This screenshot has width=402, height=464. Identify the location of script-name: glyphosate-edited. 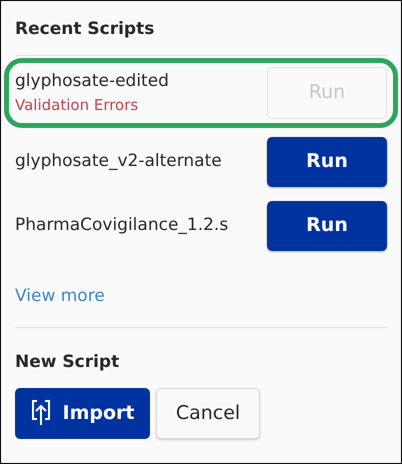
(92, 81).